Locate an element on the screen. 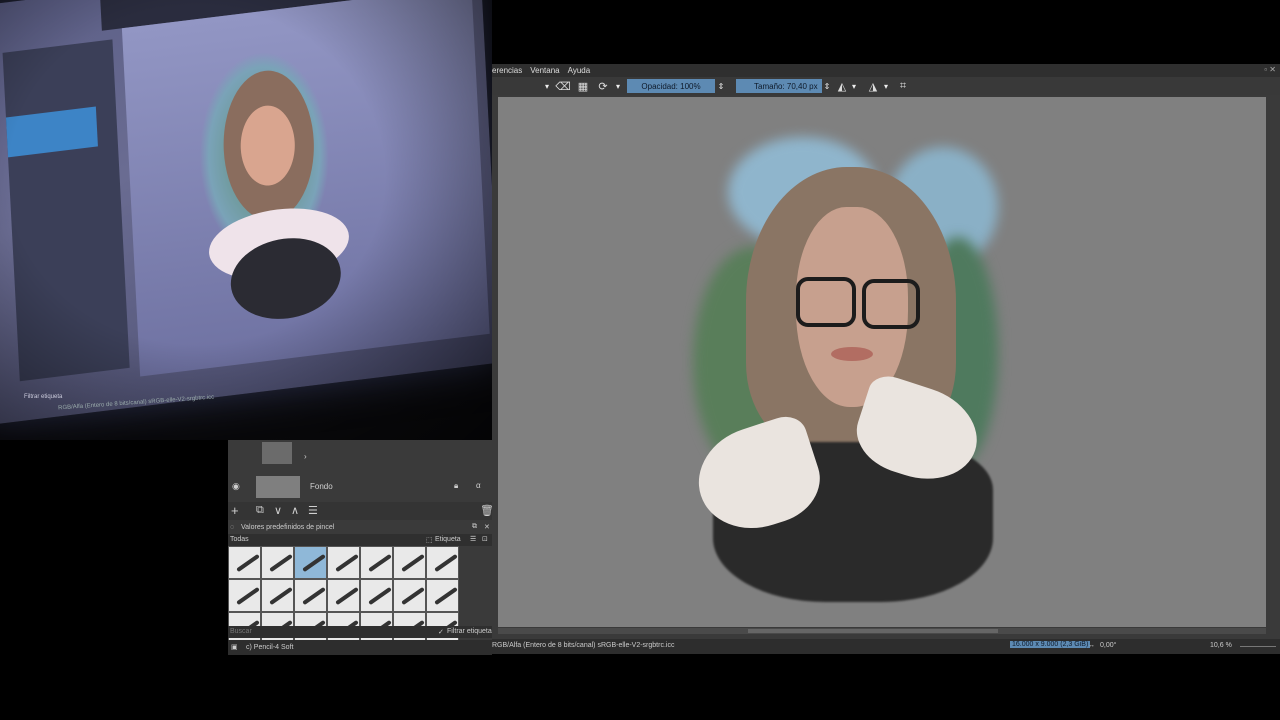 This screenshot has width=1280, height=720. add-layer-icon: + is located at coordinates (235, 510).